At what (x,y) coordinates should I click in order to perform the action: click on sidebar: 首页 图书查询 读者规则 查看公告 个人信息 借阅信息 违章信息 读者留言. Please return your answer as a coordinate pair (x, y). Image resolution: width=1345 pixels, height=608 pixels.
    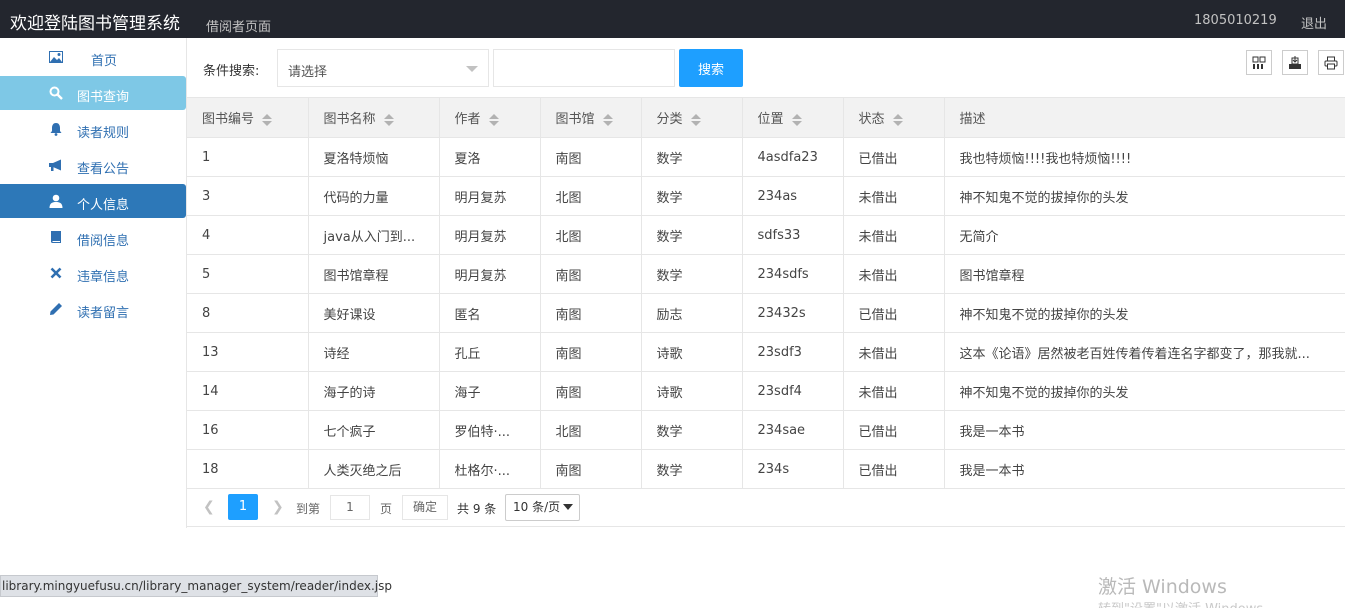
    Looking at the image, I should click on (93, 288).